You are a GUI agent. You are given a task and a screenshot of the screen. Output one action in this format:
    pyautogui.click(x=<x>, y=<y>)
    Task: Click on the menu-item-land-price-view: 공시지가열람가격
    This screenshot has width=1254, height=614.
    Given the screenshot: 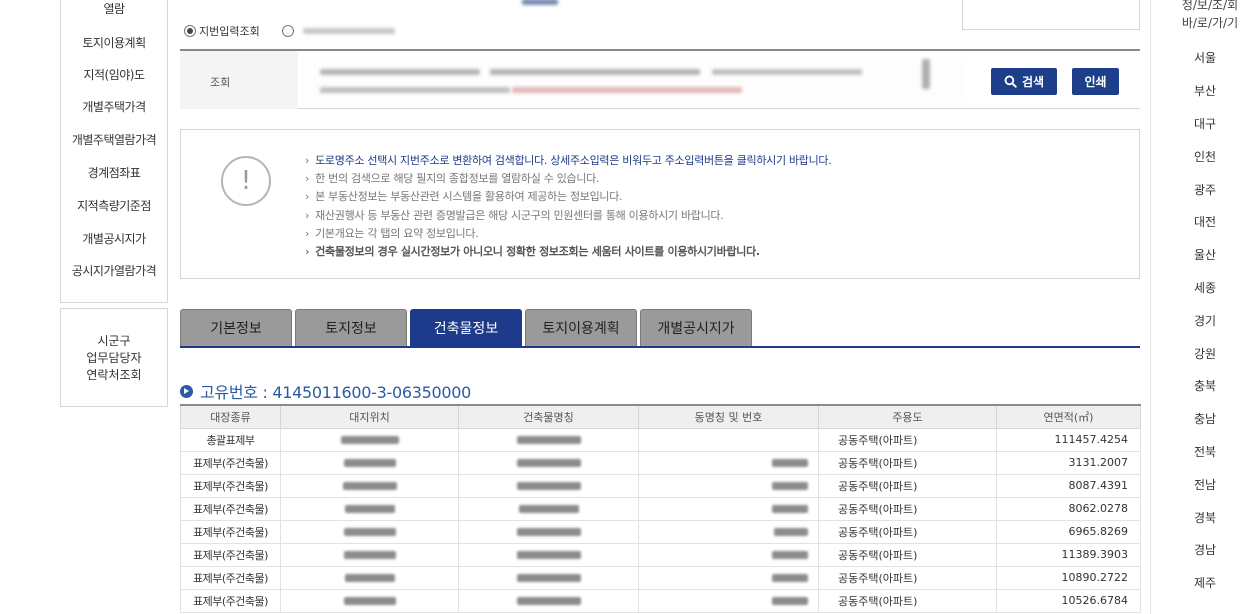 What is the action you would take?
    pyautogui.click(x=114, y=270)
    